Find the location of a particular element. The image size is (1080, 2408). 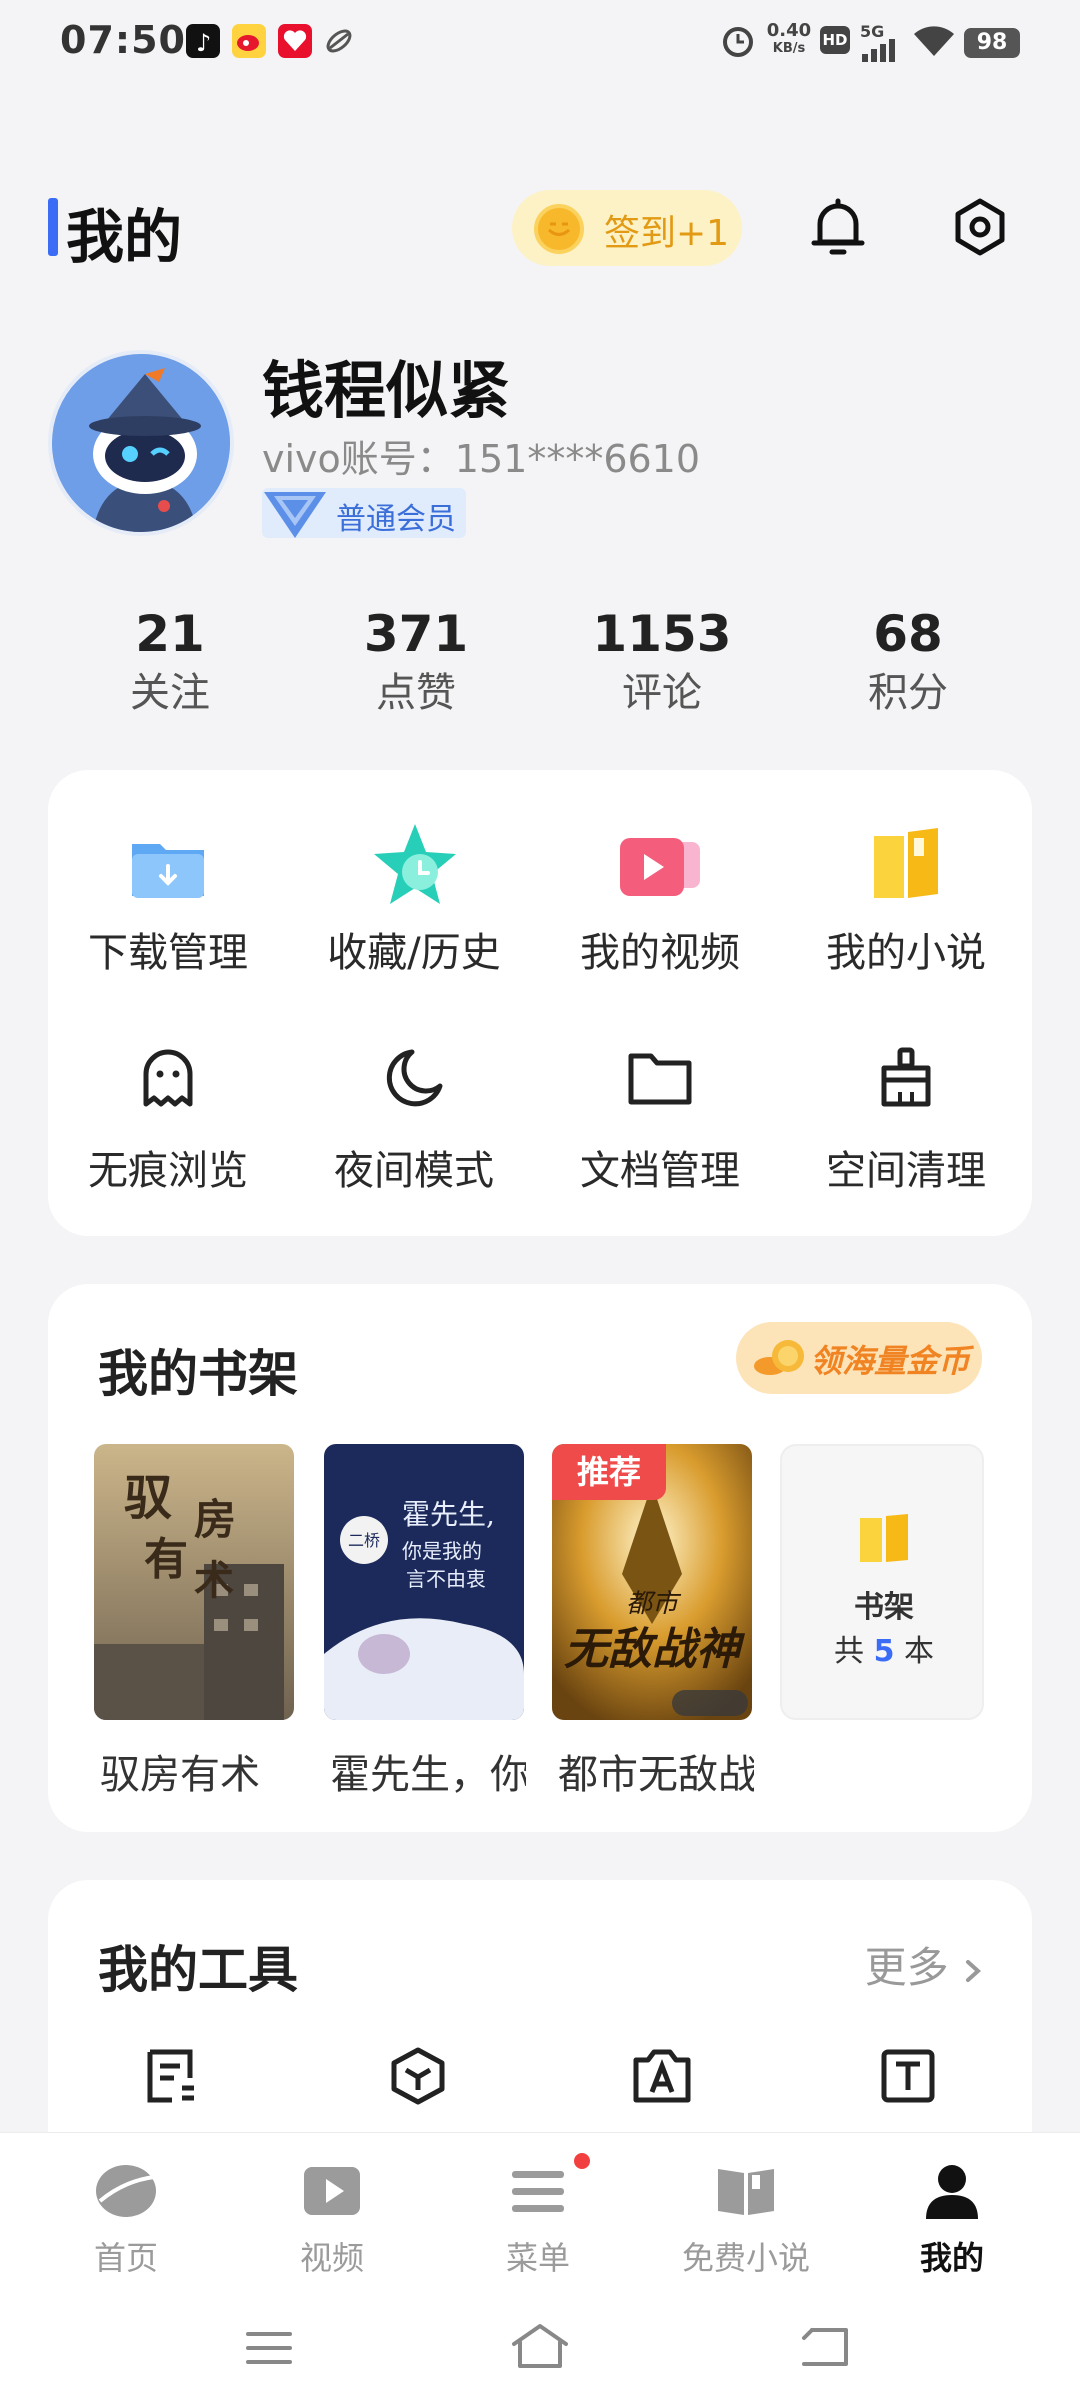

net-speed: 0.40 KB/s is located at coordinates (789, 38).